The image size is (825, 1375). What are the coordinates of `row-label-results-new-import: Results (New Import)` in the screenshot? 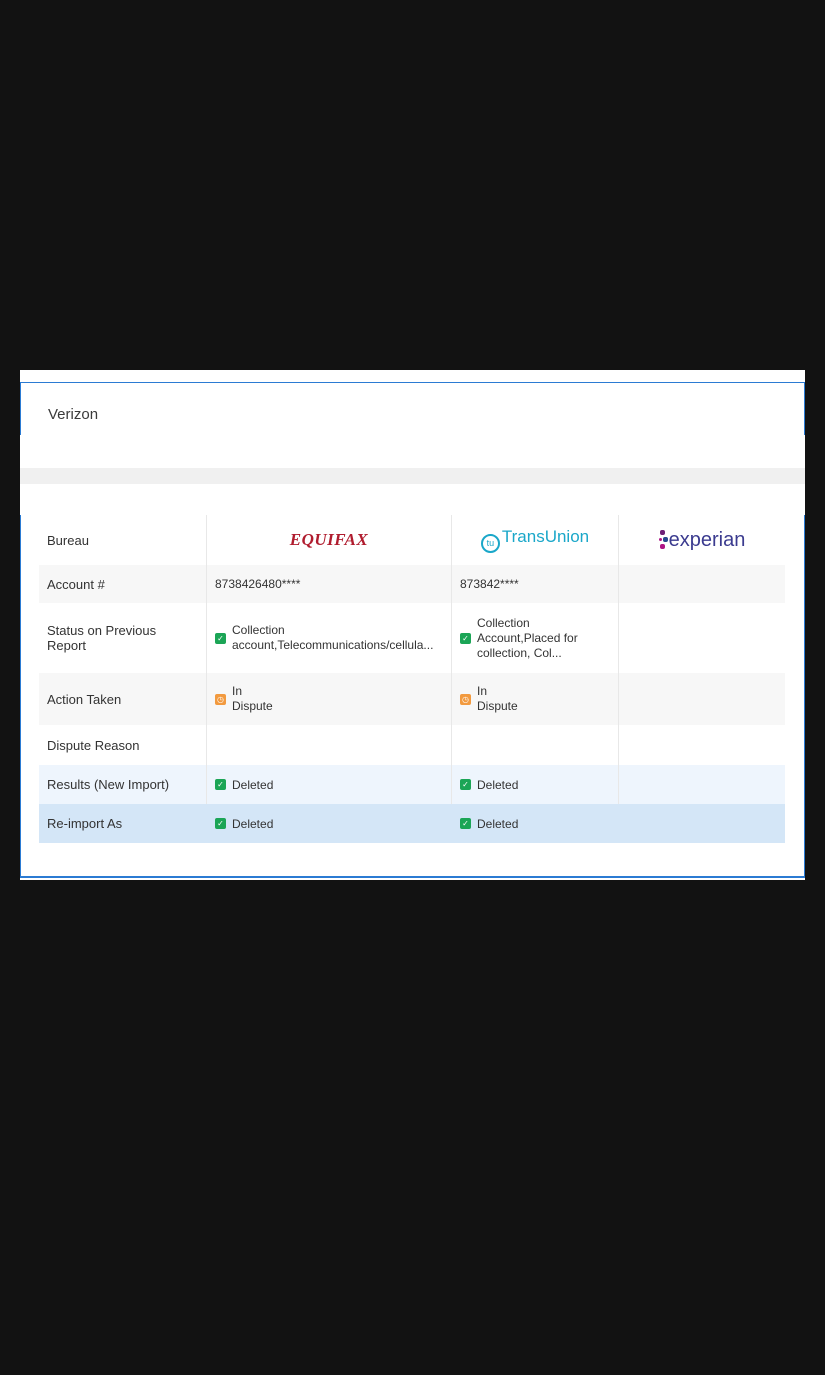 It's located at (123, 784).